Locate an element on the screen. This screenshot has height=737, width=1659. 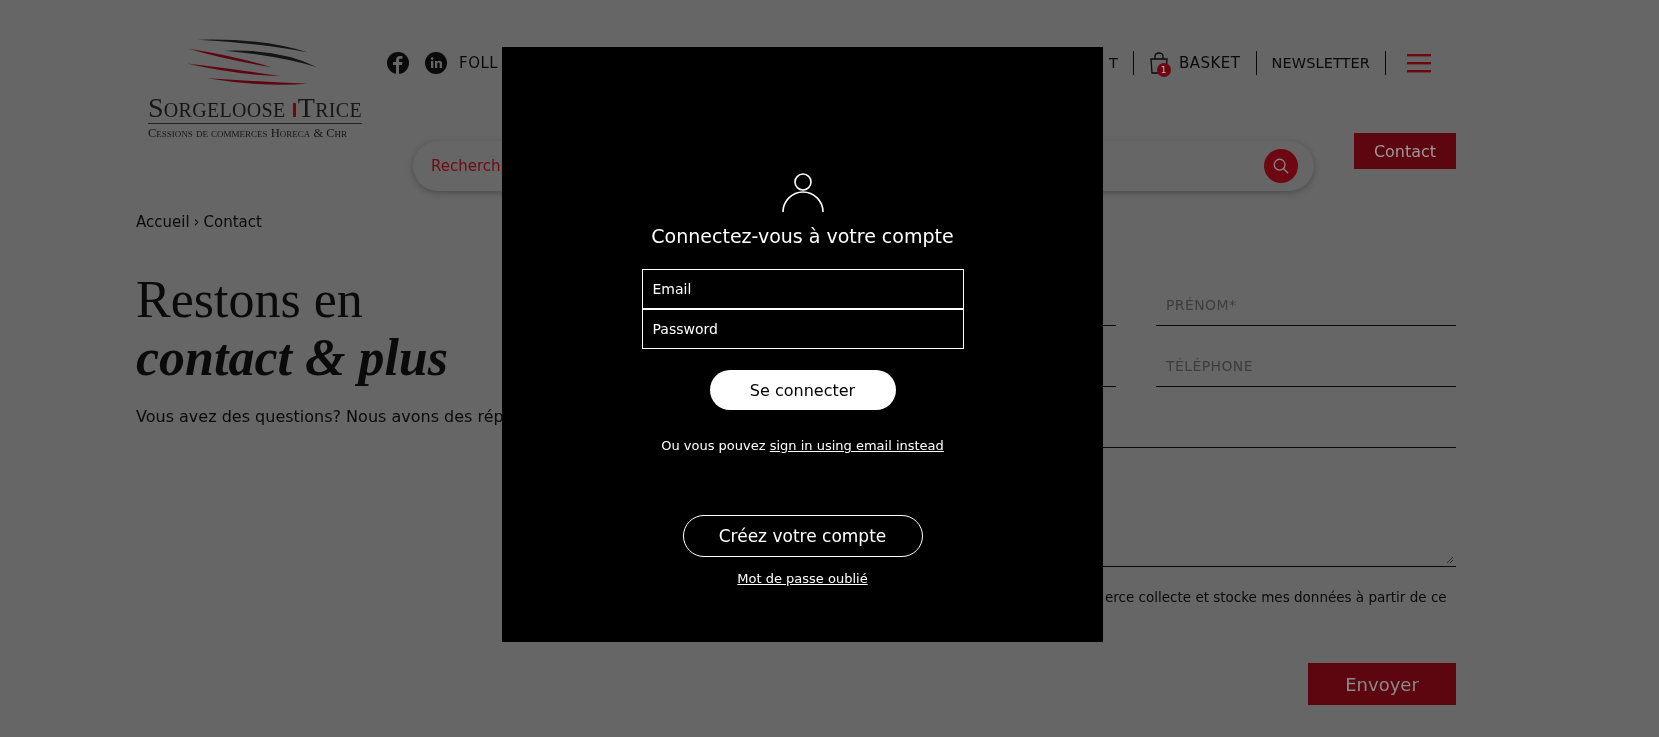
company-logo: Sorgeloose Trice Cessions de commerces Horeca & Chr is located at coordinates (266, 95).